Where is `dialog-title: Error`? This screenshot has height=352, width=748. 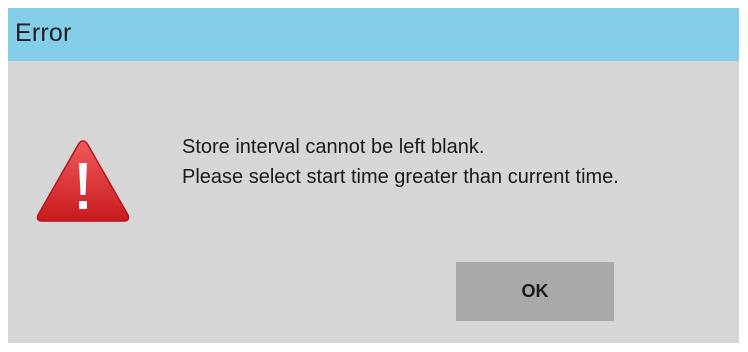 dialog-title: Error is located at coordinates (43, 33).